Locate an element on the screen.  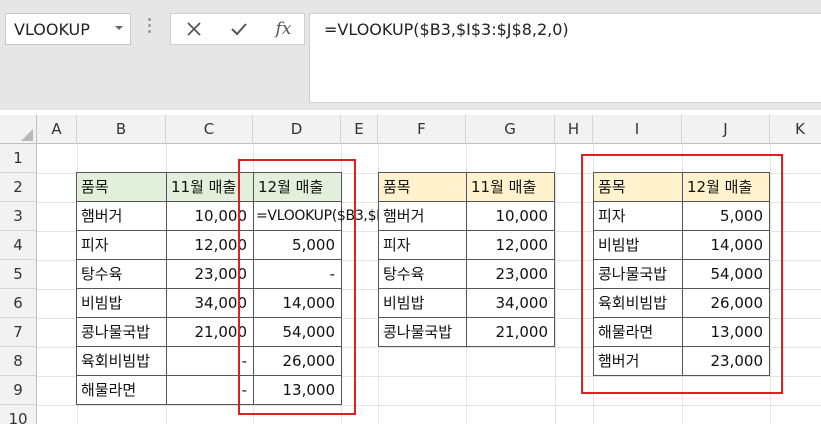
row-header-8: 8 is located at coordinates (18, 361).